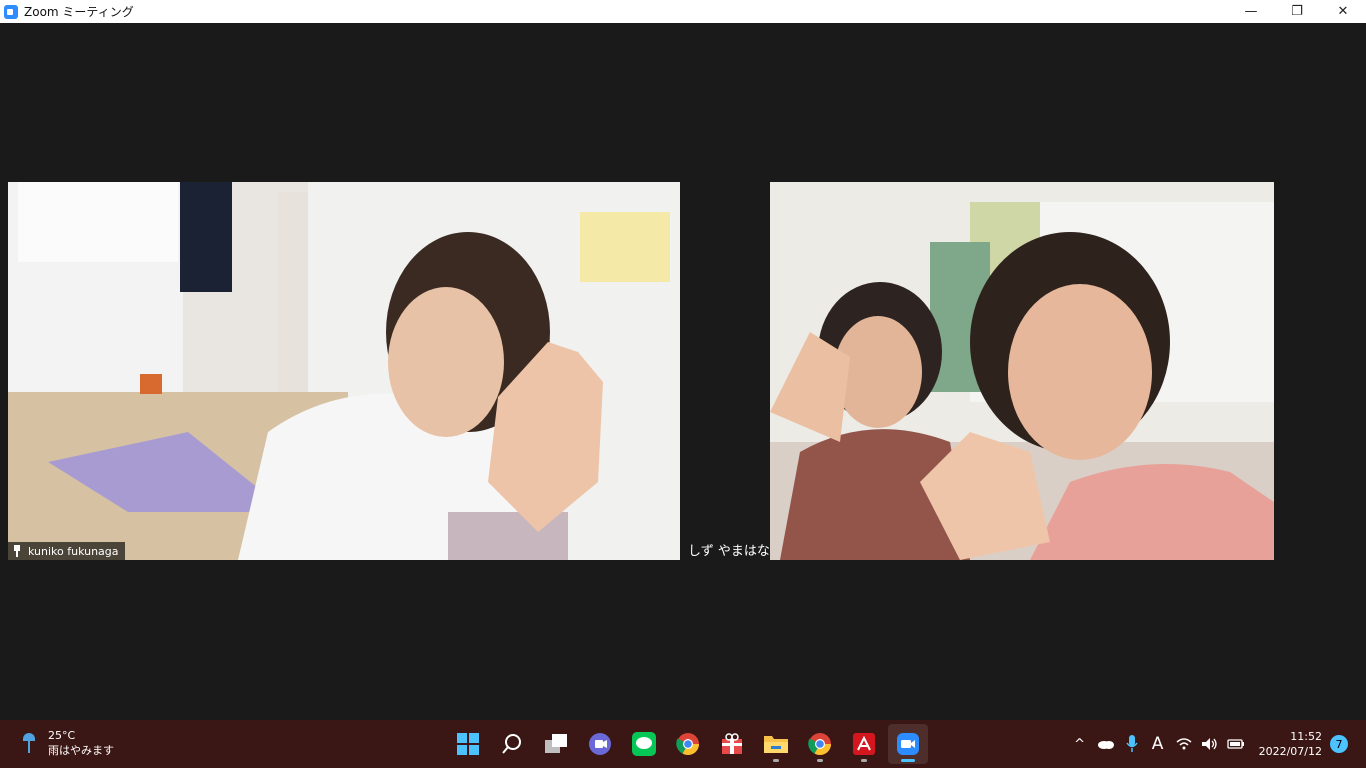  Describe the element at coordinates (1290, 751) in the screenshot. I see `clock-date: 2022/07/12` at that location.